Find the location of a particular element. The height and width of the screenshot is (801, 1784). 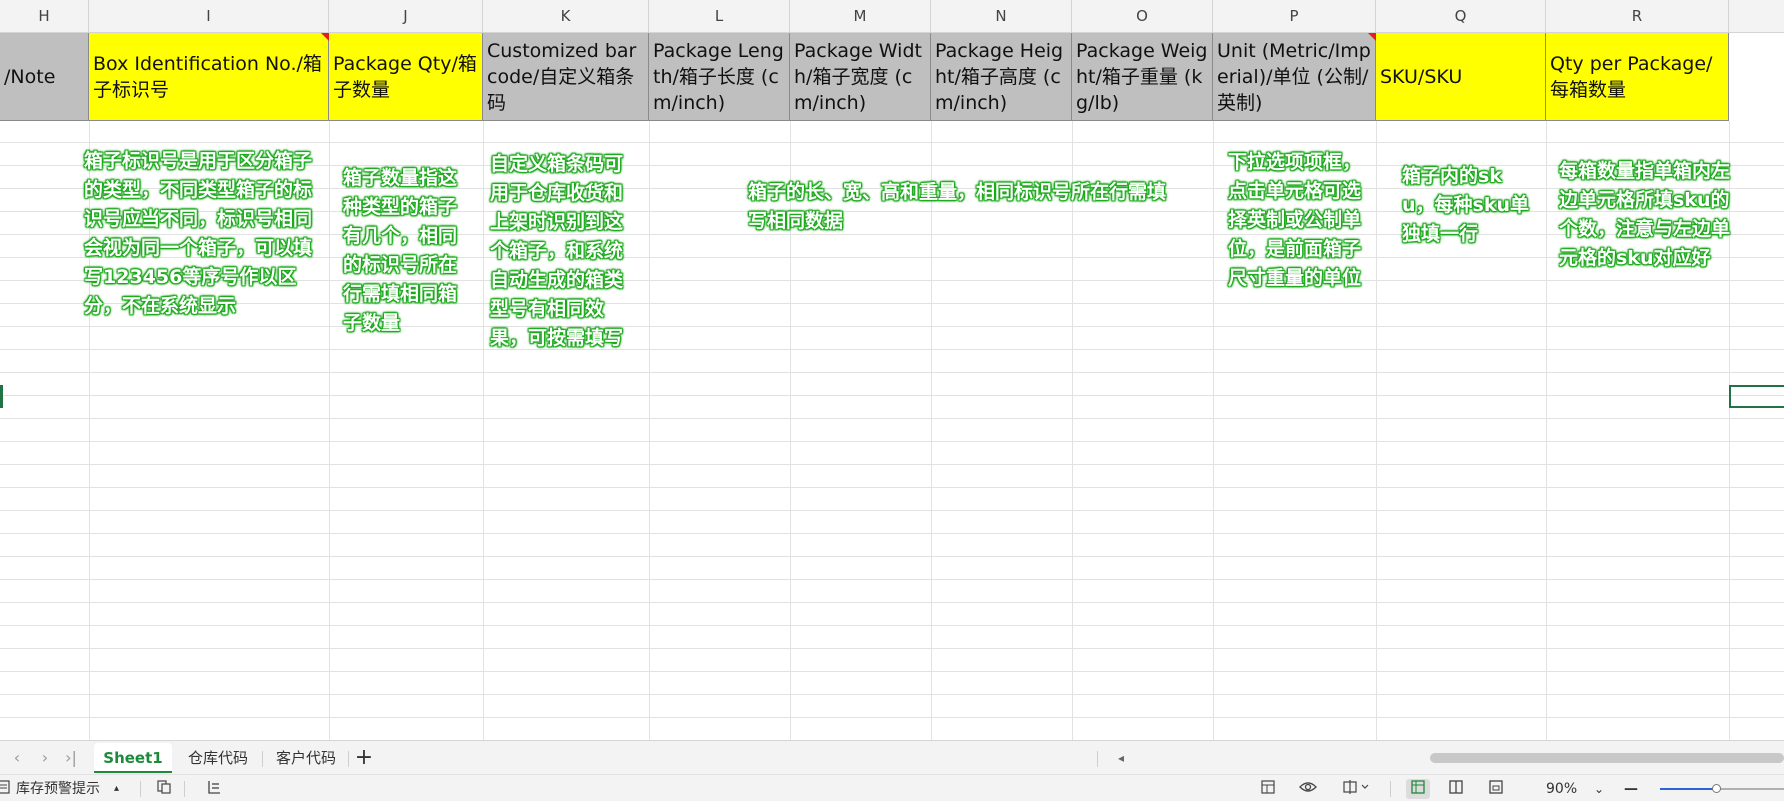

header-cell-length: Package Length/箱子长度 (cm/inch) is located at coordinates (719, 77).